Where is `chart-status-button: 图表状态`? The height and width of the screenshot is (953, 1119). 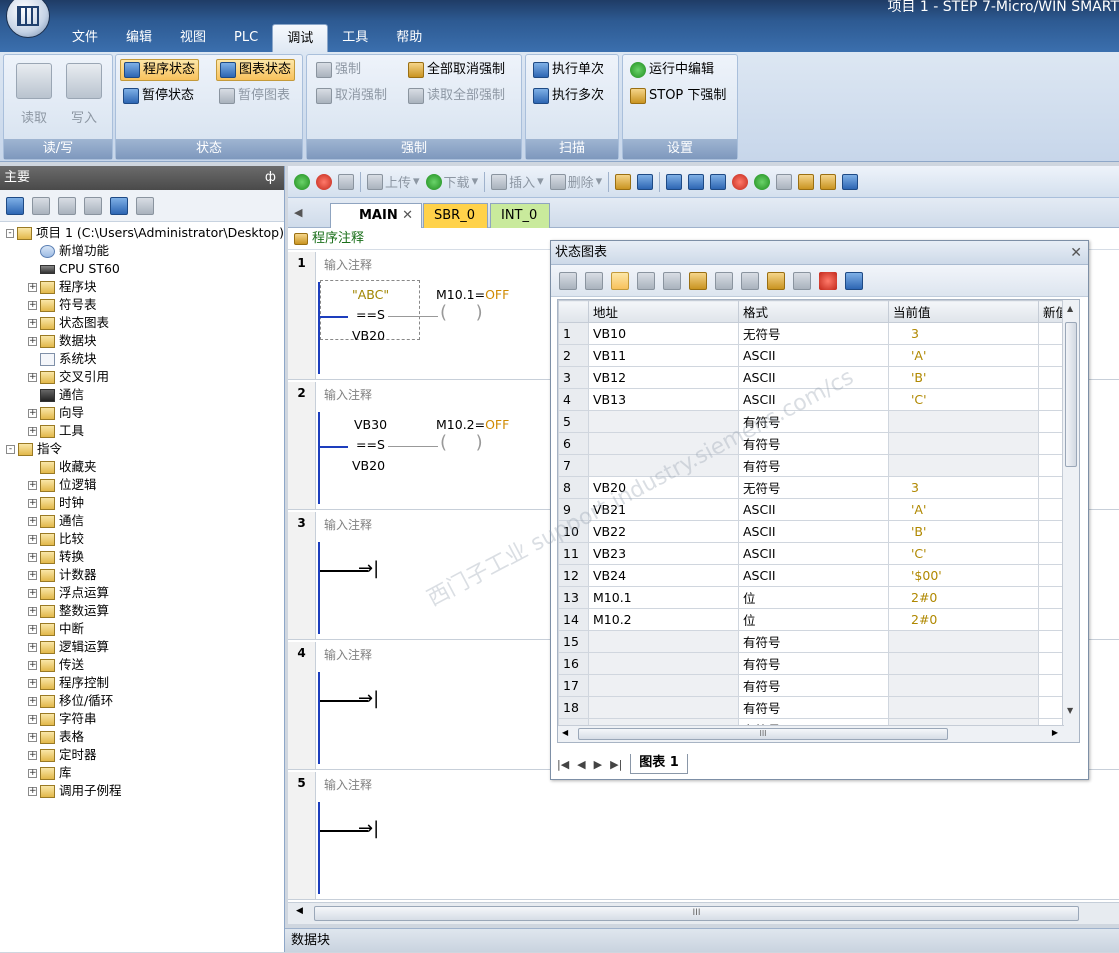 chart-status-button: 图表状态 is located at coordinates (256, 70).